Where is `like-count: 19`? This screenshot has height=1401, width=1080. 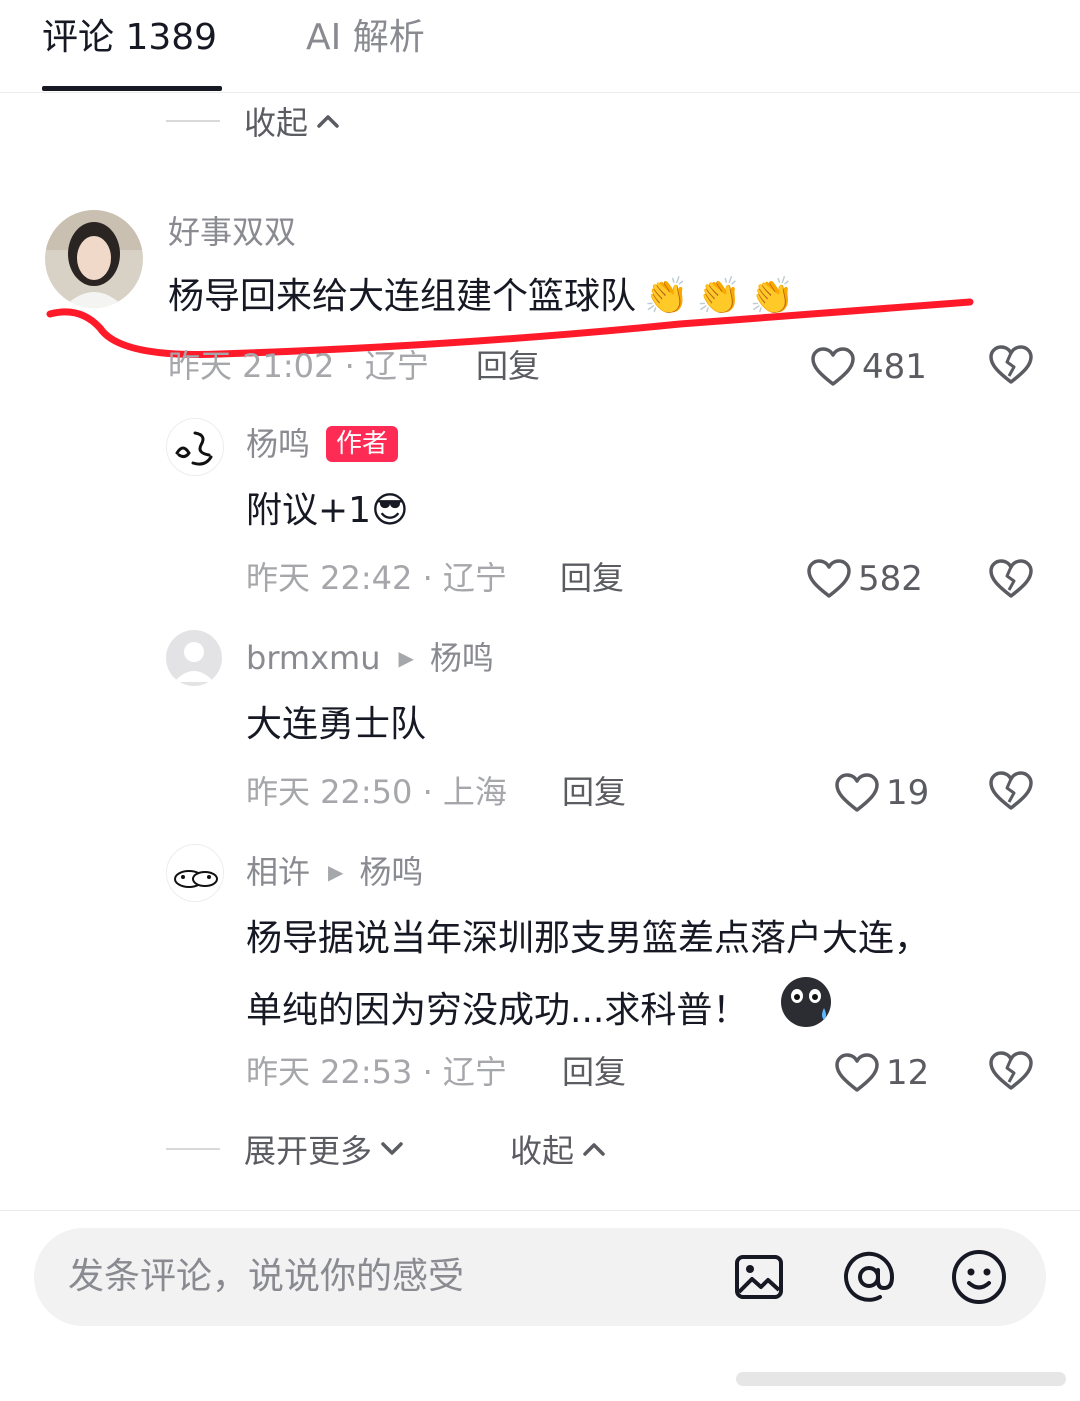 like-count: 19 is located at coordinates (908, 793).